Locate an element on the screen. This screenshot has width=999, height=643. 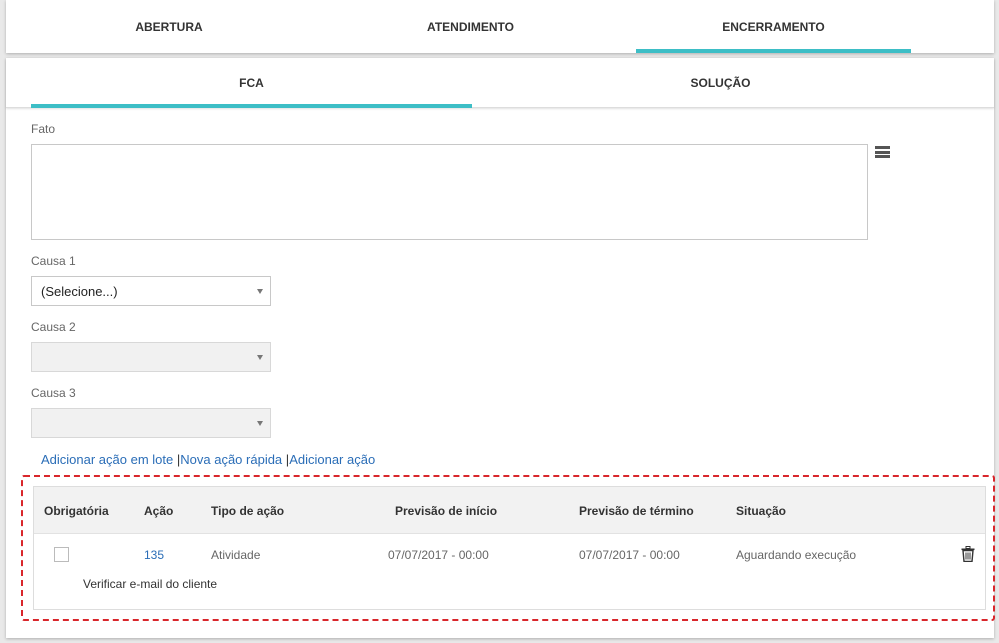
add-action-link: Adicionar ação is located at coordinates (332, 459).